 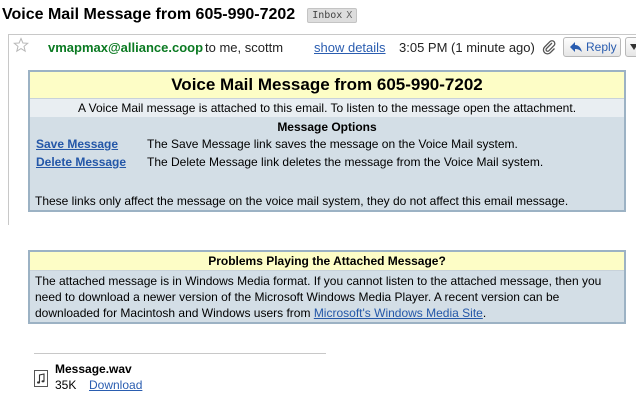 What do you see at coordinates (180, 353) in the screenshot?
I see `attachment-divider` at bounding box center [180, 353].